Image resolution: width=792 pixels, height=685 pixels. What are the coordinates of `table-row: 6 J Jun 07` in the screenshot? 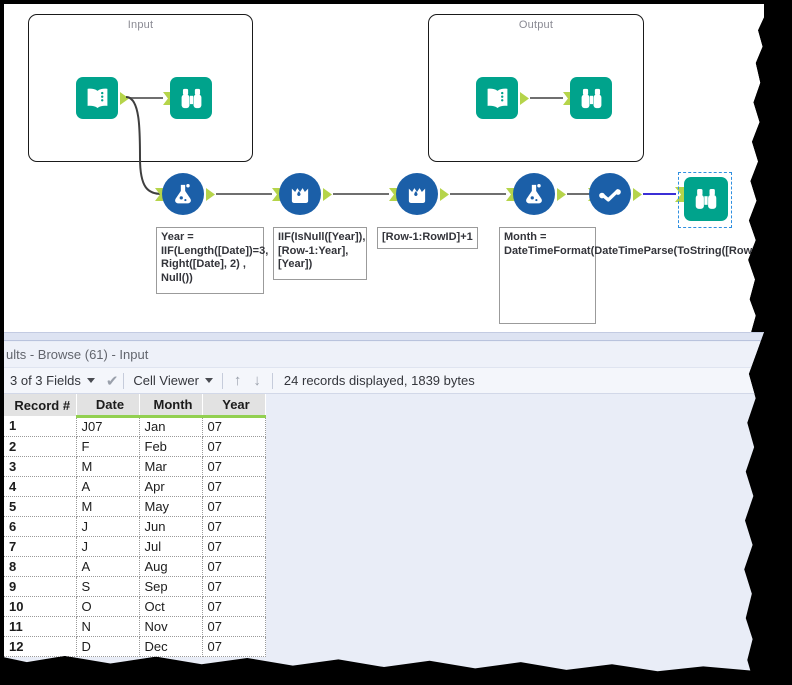 It's located at (135, 526).